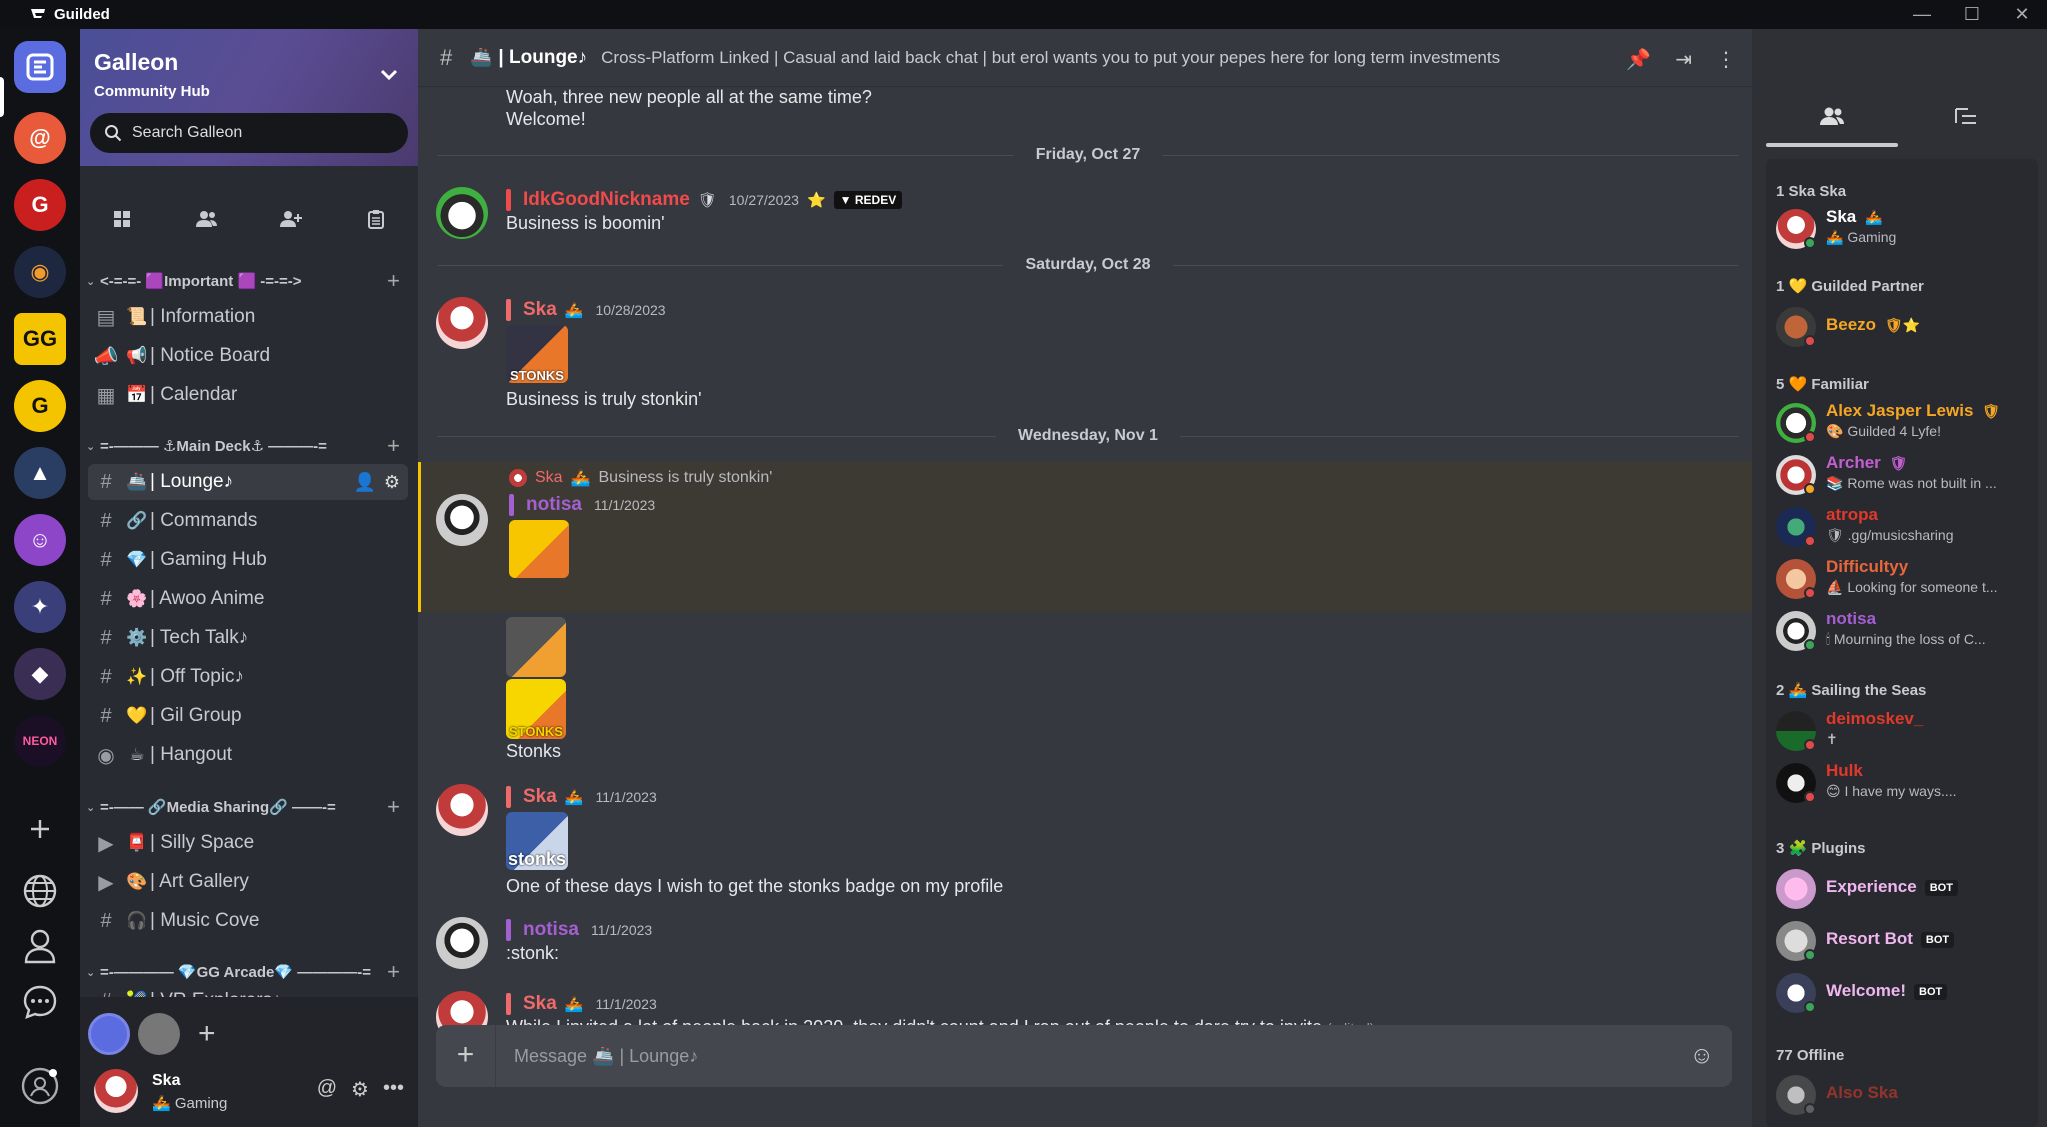 The image size is (2047, 1127). Describe the element at coordinates (40, 272) in the screenshot. I see `server-pumpkin-icon: ◉` at that location.